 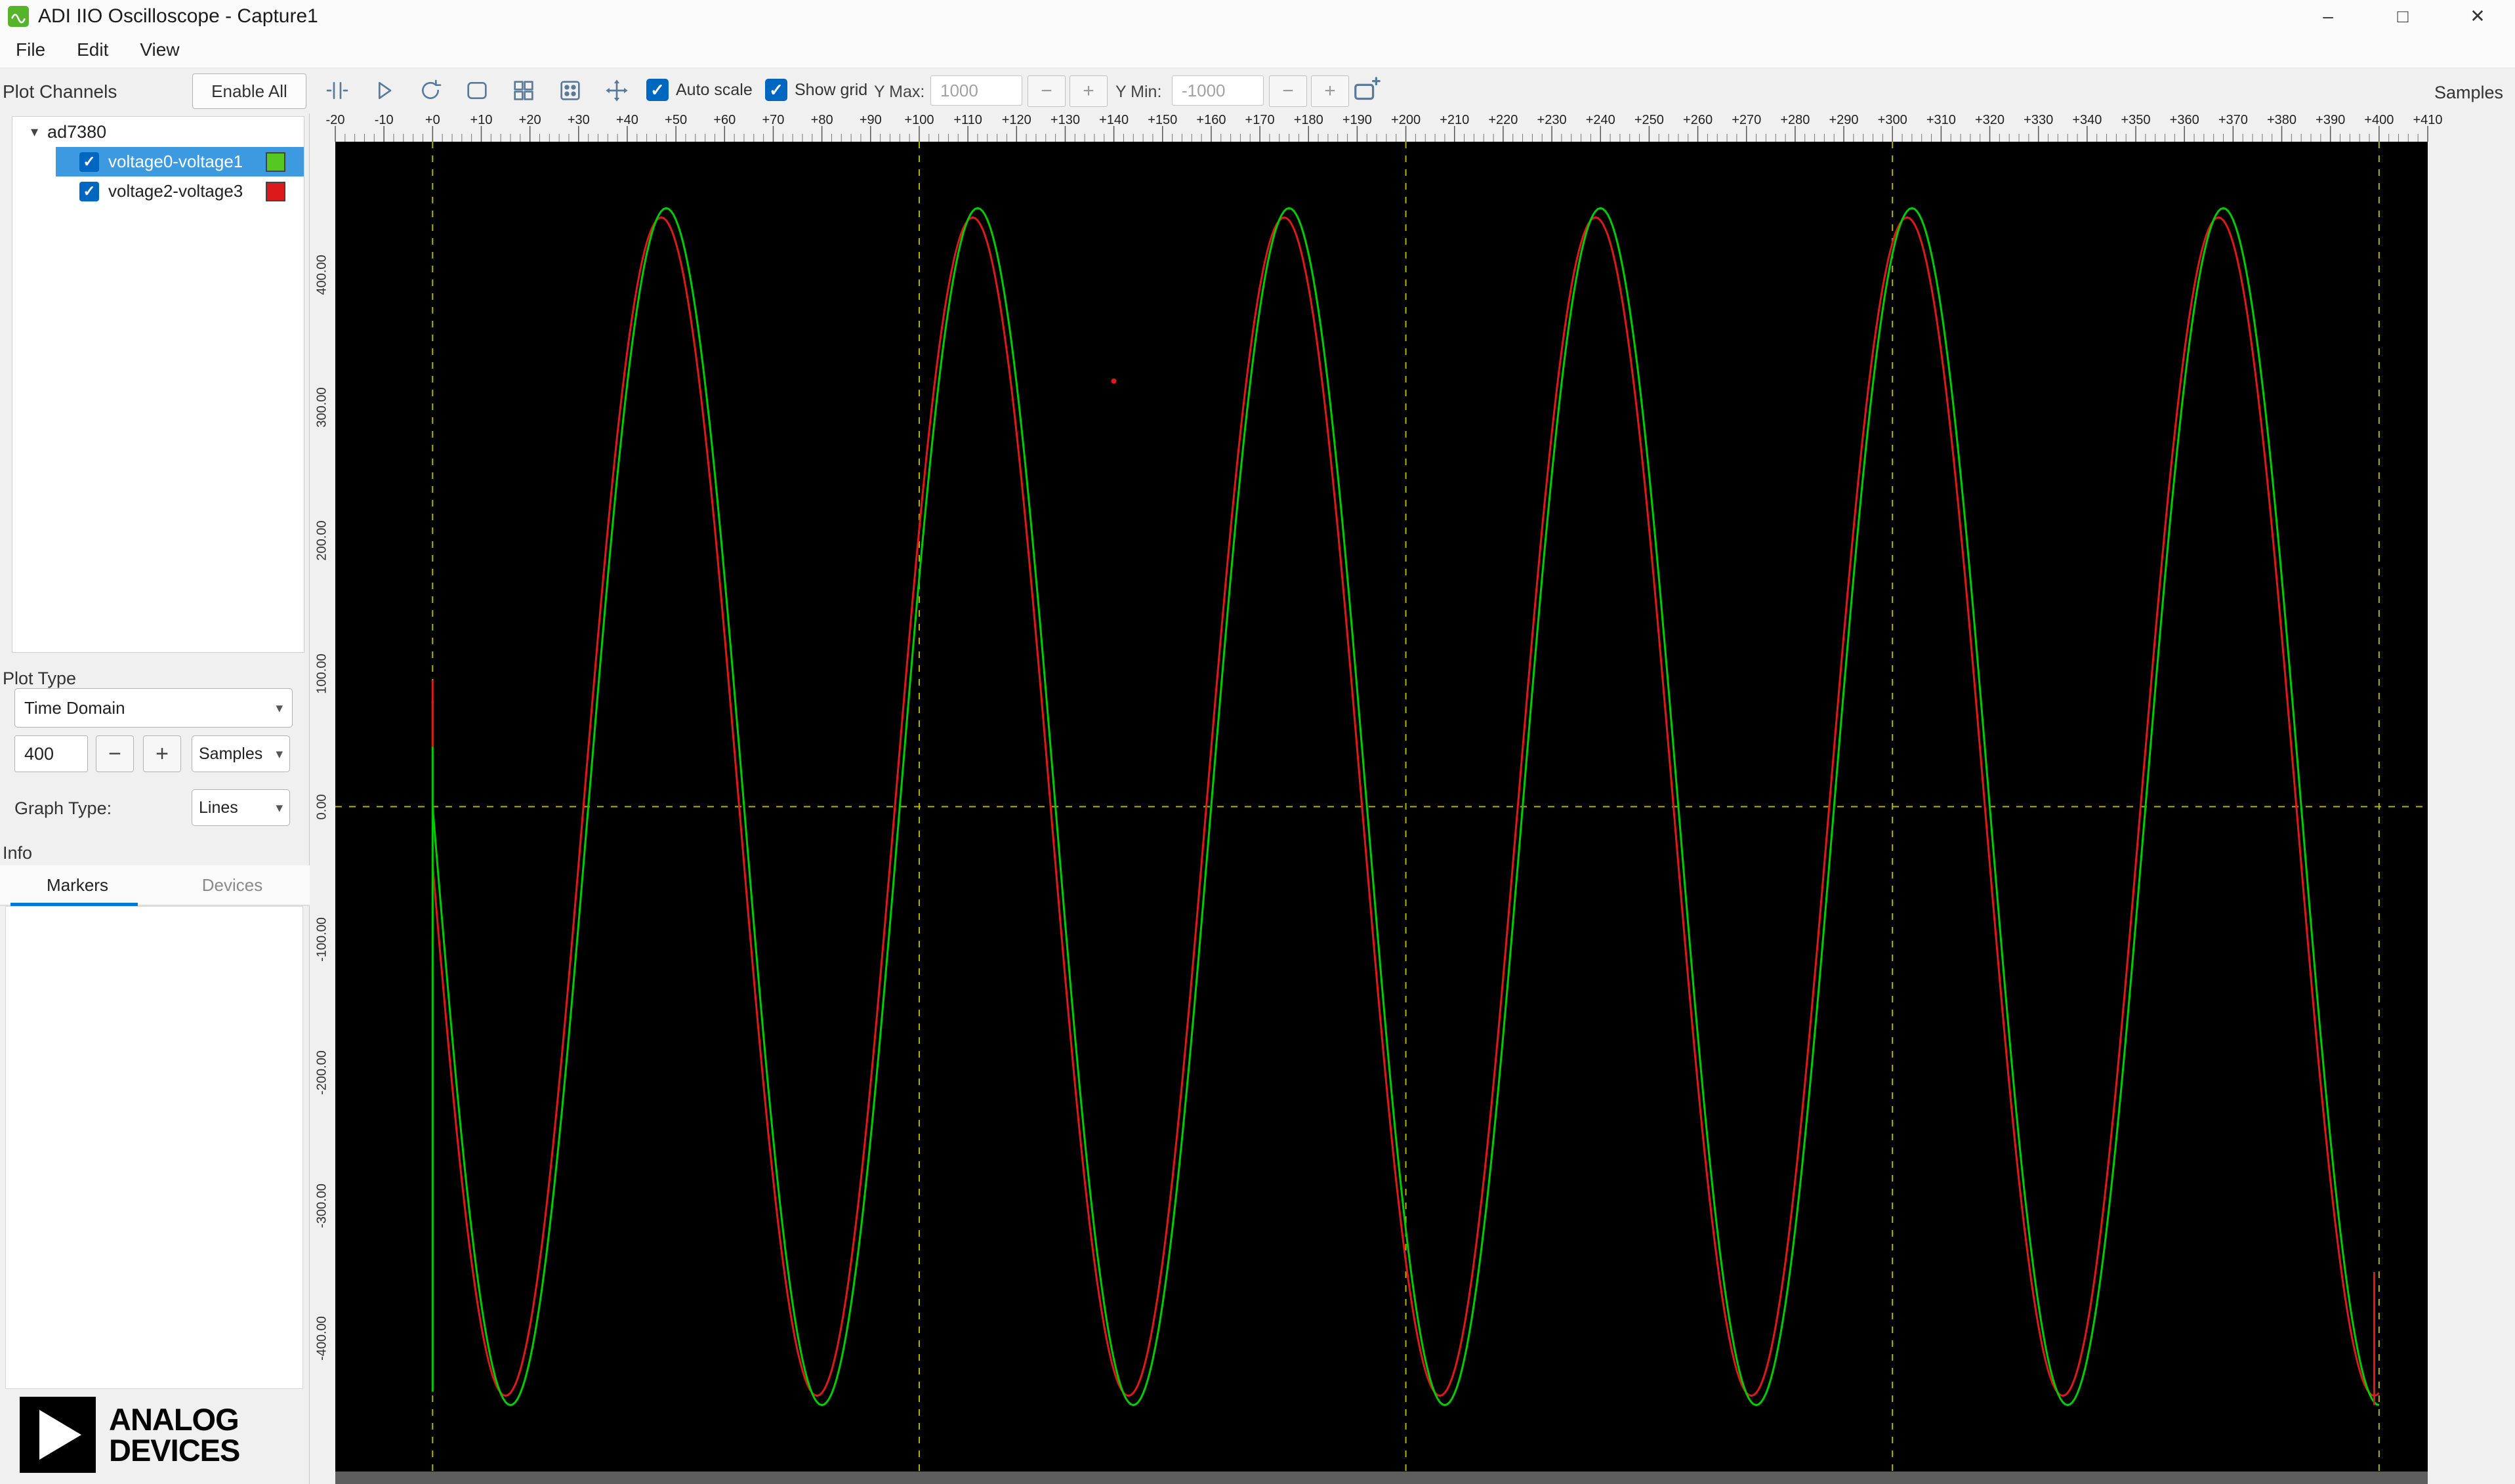 I want to click on graph-type-value: Lines, so click(x=218, y=807).